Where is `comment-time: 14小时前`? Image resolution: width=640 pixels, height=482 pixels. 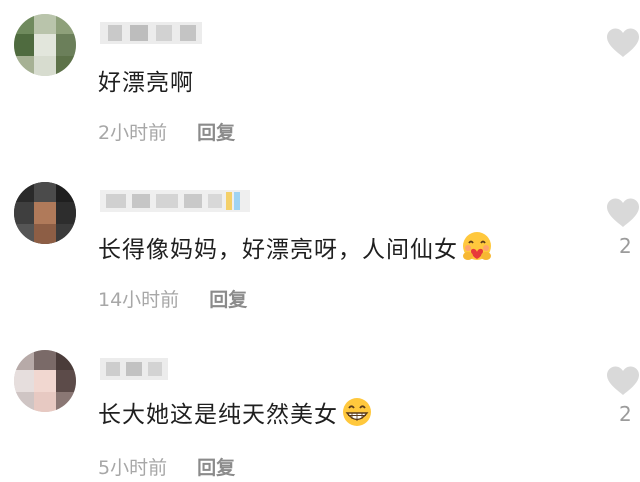 comment-time: 14小时前 is located at coordinates (139, 300).